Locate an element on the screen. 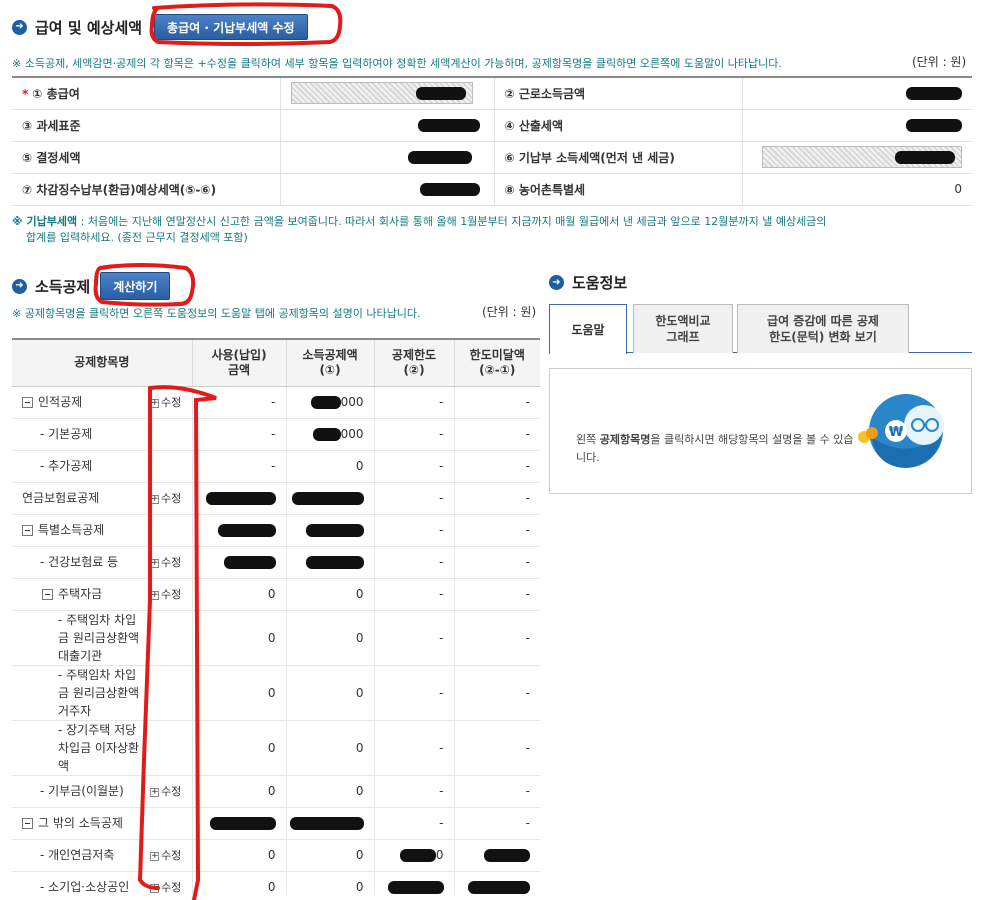  row-housing-loan-institution: - 주택임차 차입금 원리금상환액 대출기관 is located at coordinates (81, 638).